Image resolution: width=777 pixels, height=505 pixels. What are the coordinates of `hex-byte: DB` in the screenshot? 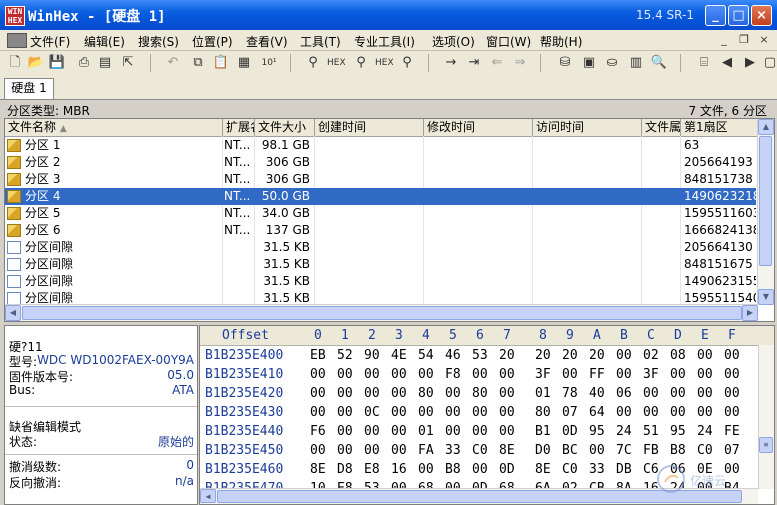 It's located at (624, 469).